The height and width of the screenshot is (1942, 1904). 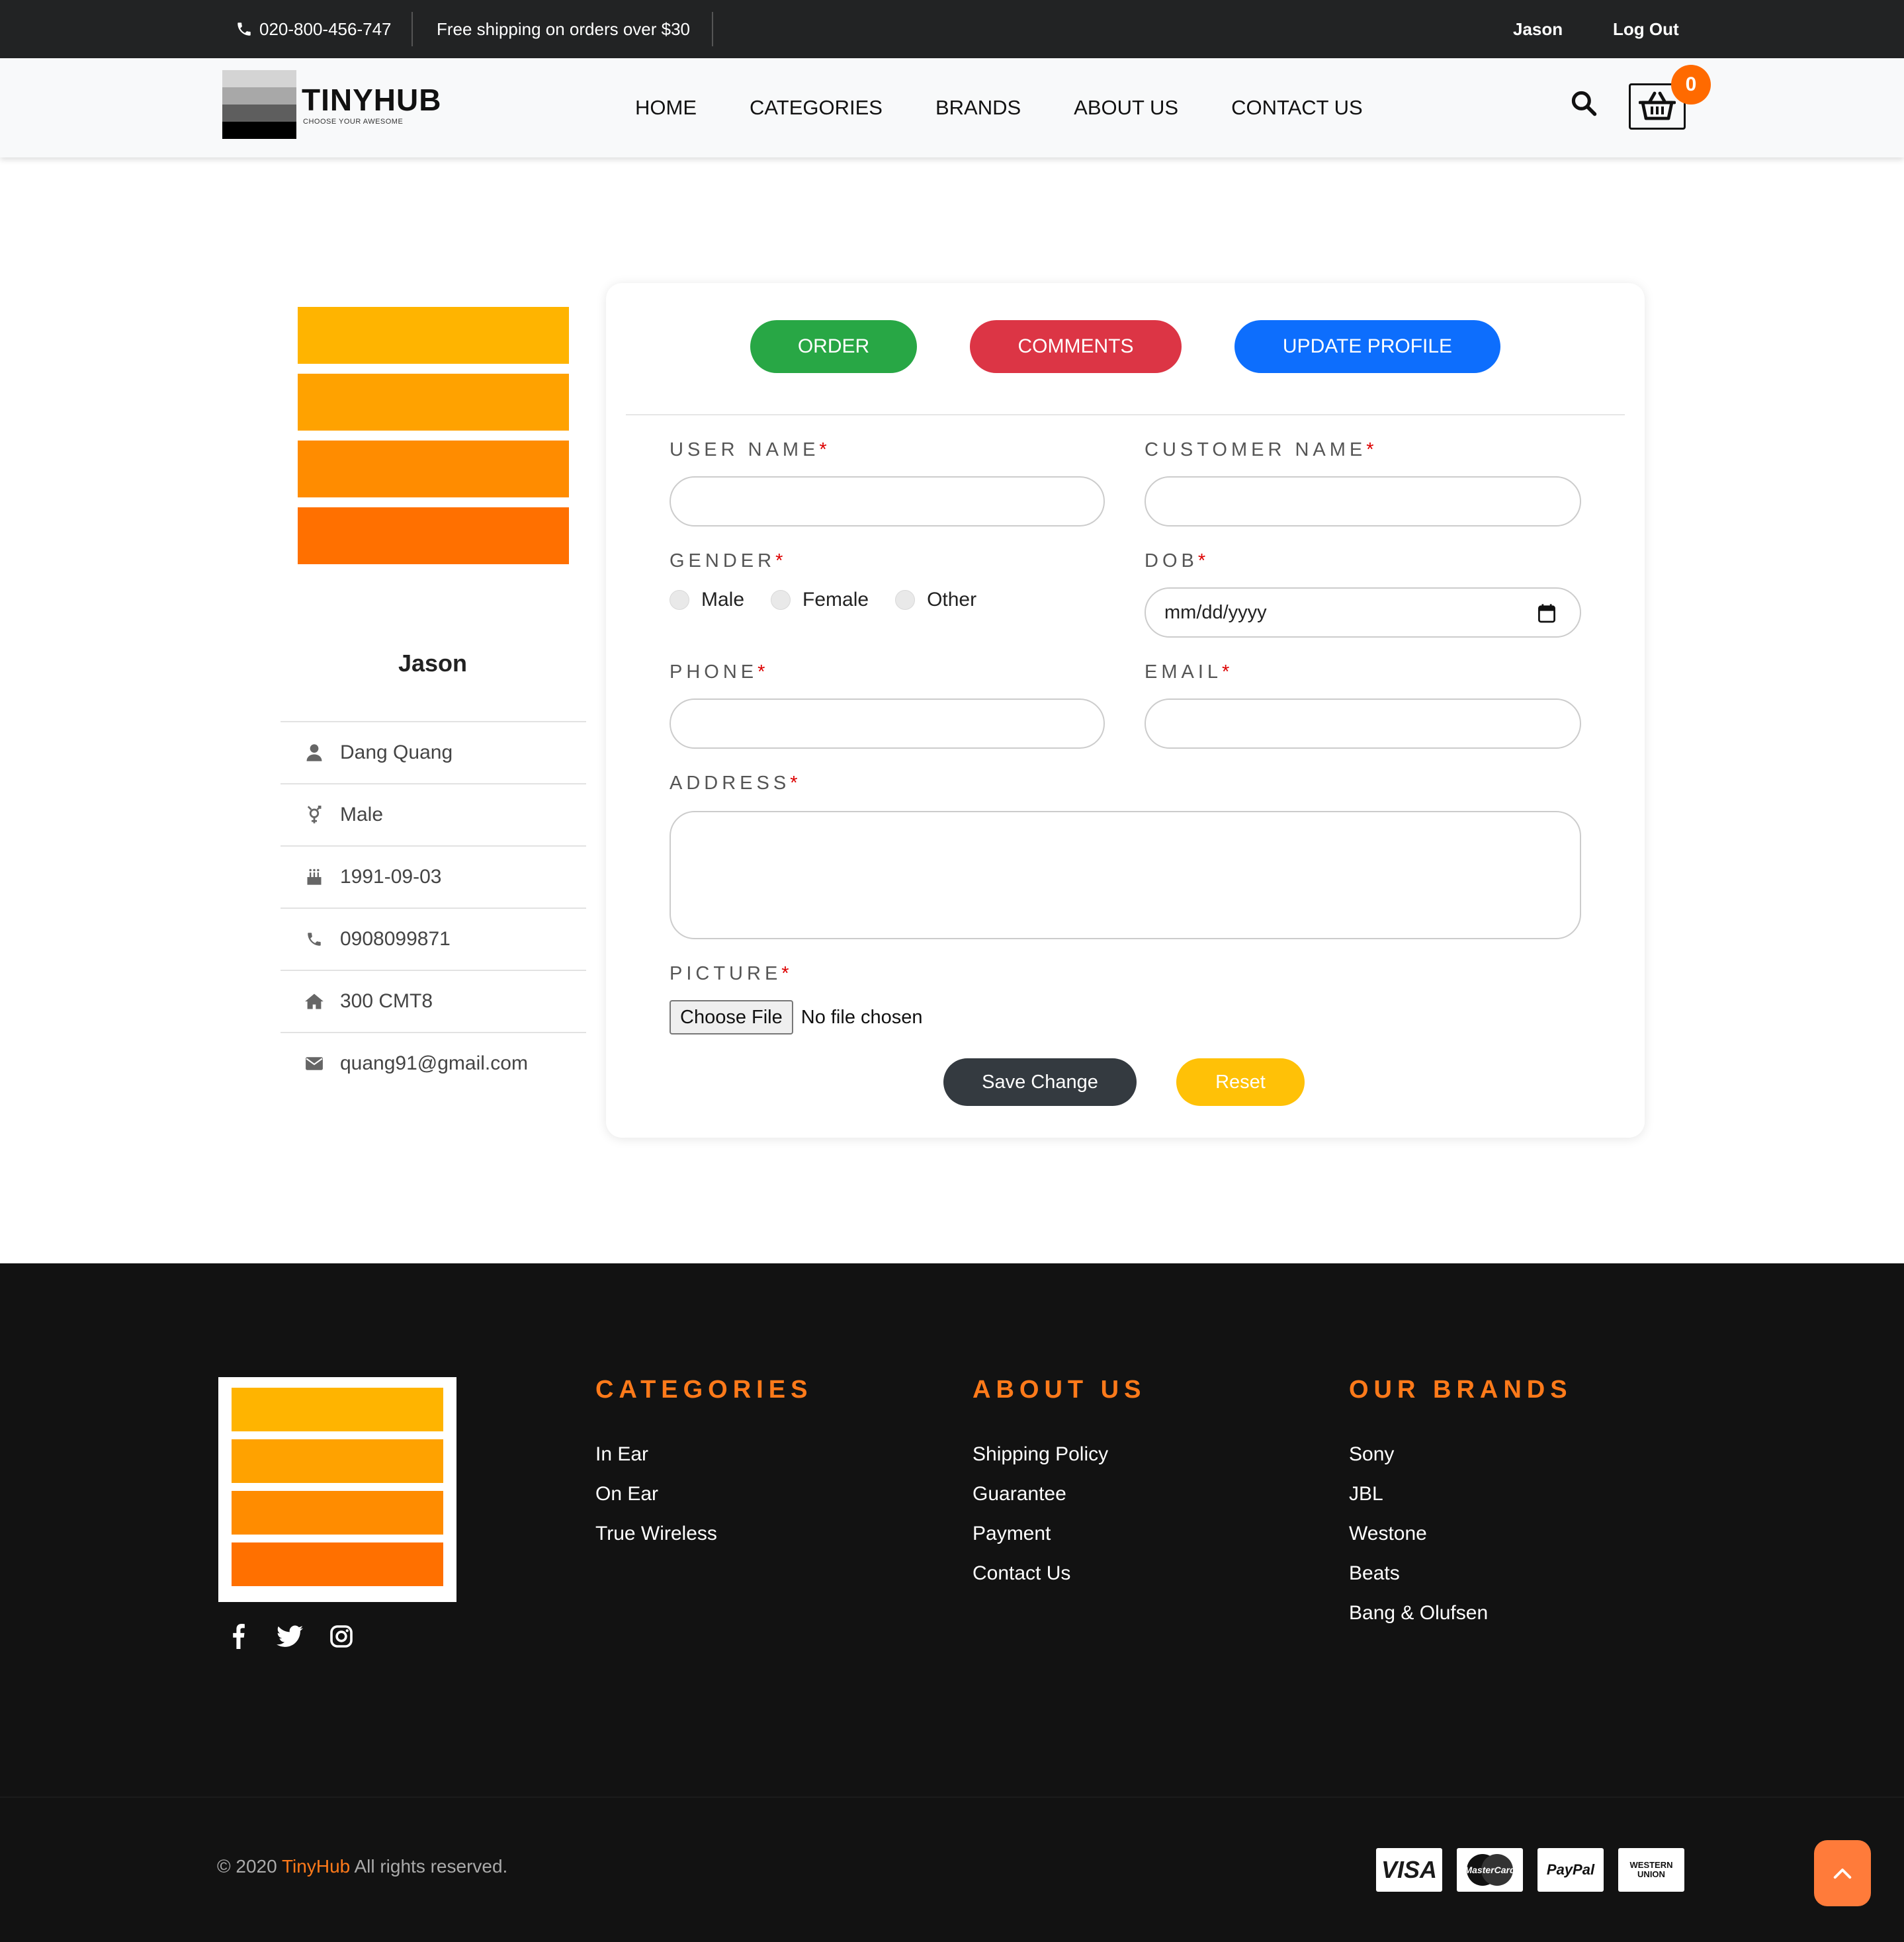 What do you see at coordinates (1363, 501) in the screenshot?
I see `customer-name-input` at bounding box center [1363, 501].